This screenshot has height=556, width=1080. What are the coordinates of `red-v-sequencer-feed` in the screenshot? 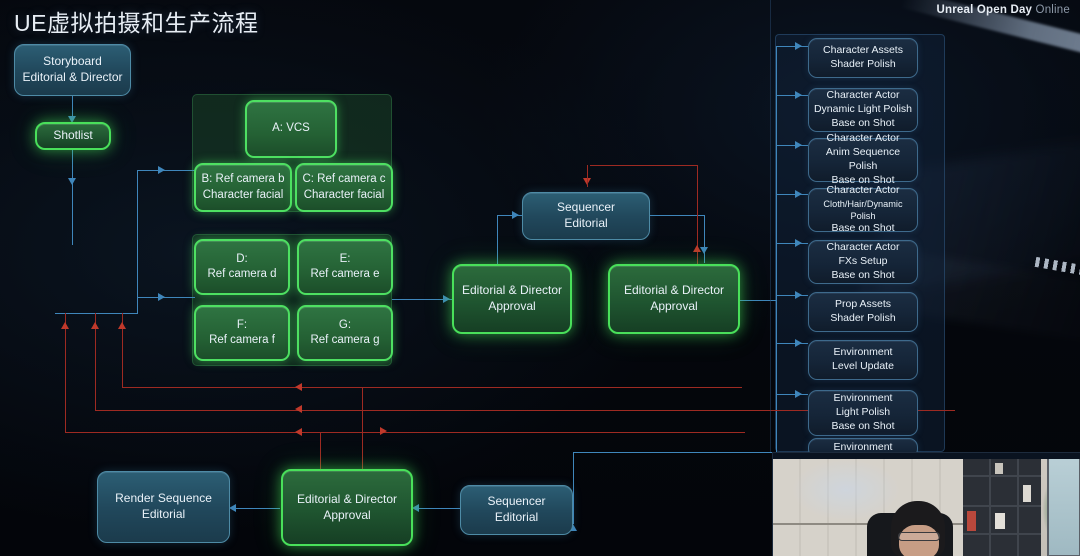 It's located at (588, 176).